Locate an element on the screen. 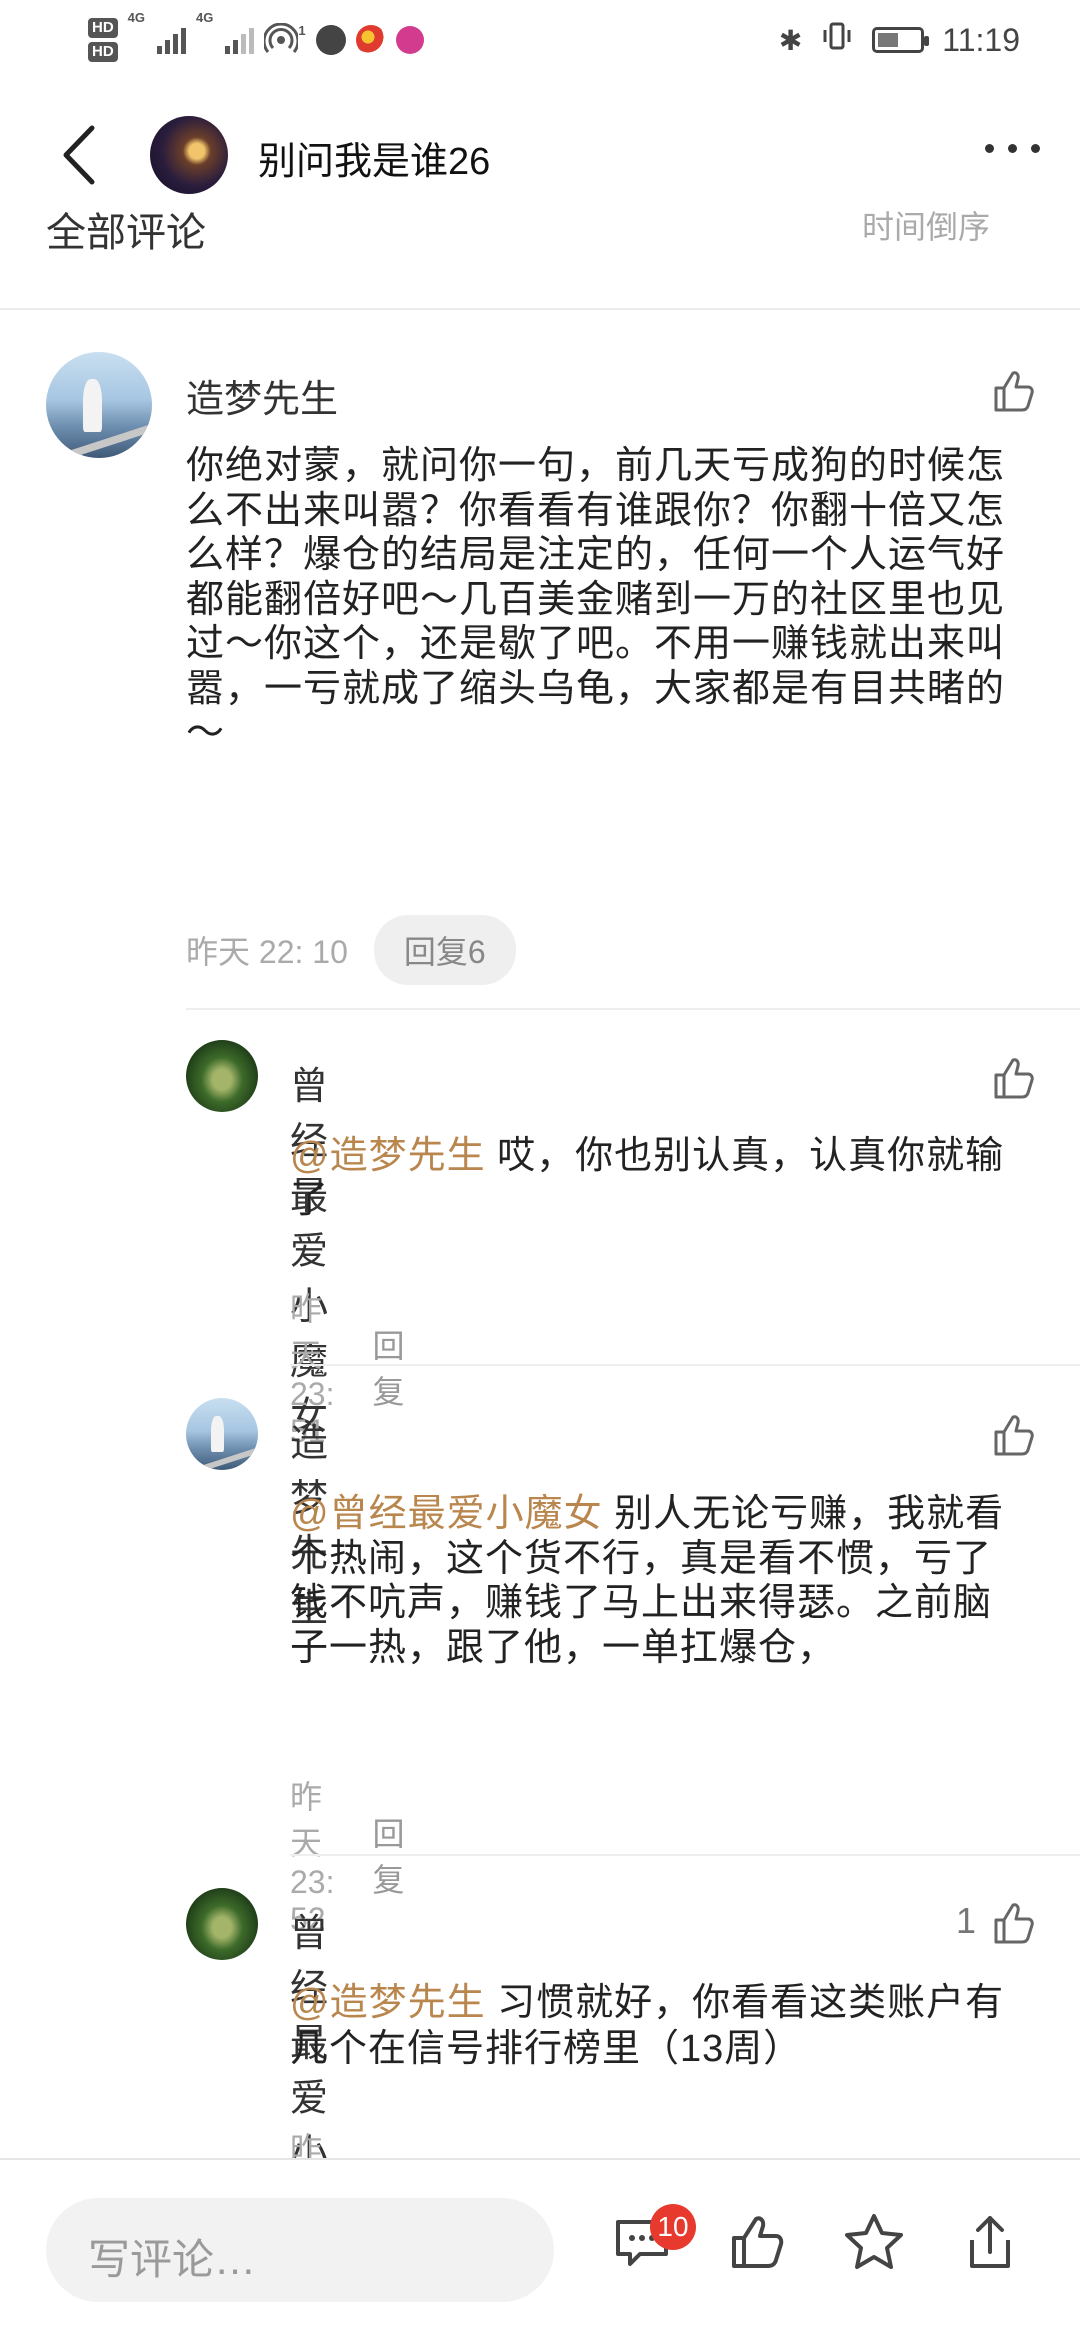 Image resolution: width=1080 pixels, height=2342 pixels. section-title: 全部评论 is located at coordinates (126, 233).